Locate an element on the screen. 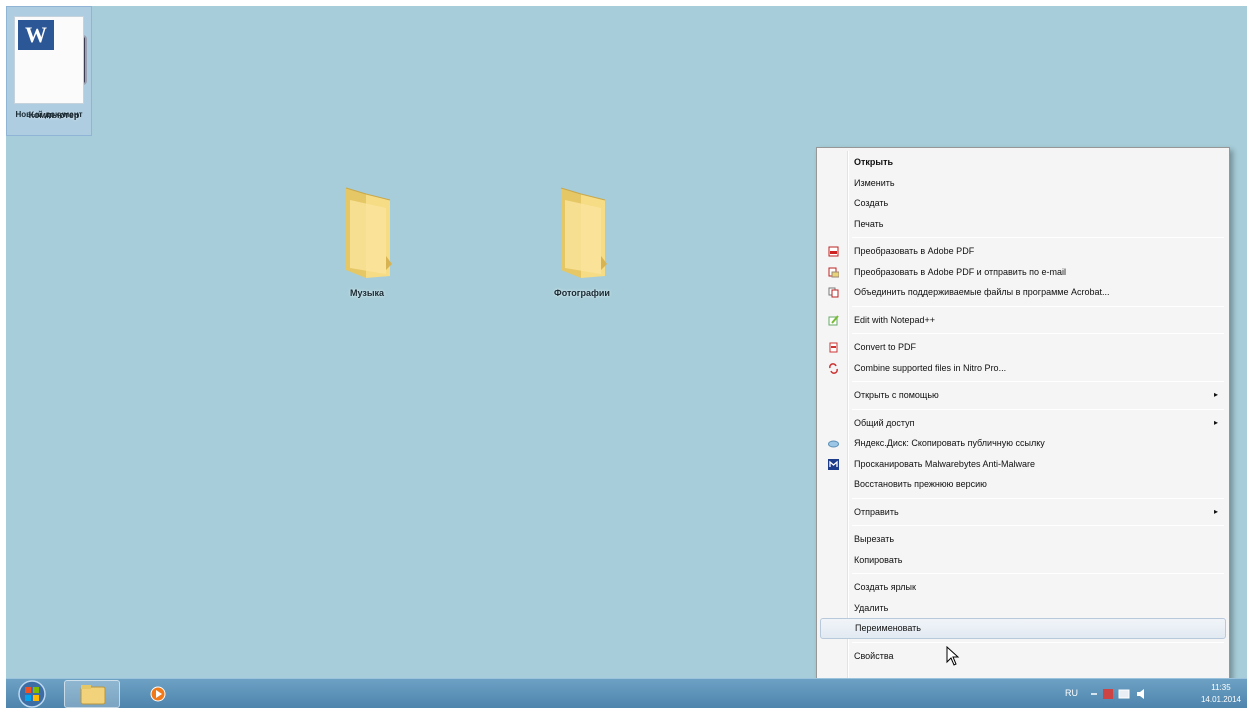 This screenshot has height=714, width=1253. menu-item-restore-previous-version: Восстановить прежнюю версию is located at coordinates (1023, 484).